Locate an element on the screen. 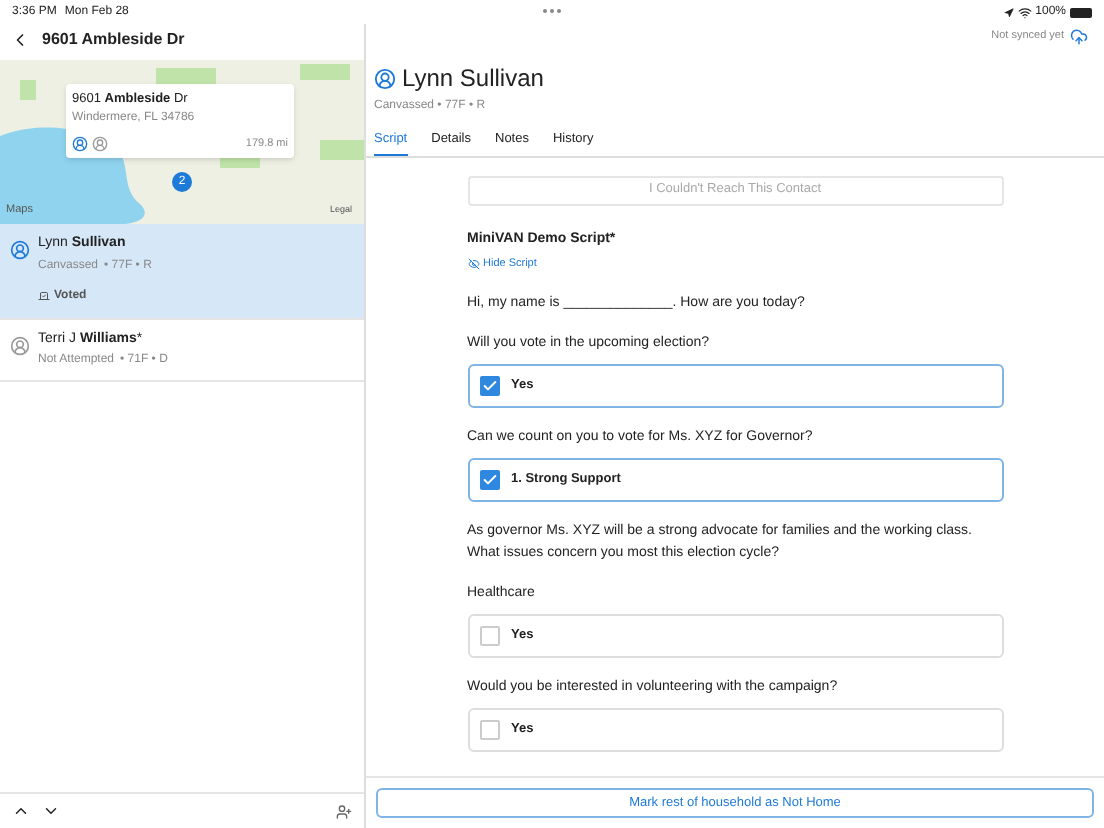  contact-name: Lynn Sullivan is located at coordinates (473, 79).